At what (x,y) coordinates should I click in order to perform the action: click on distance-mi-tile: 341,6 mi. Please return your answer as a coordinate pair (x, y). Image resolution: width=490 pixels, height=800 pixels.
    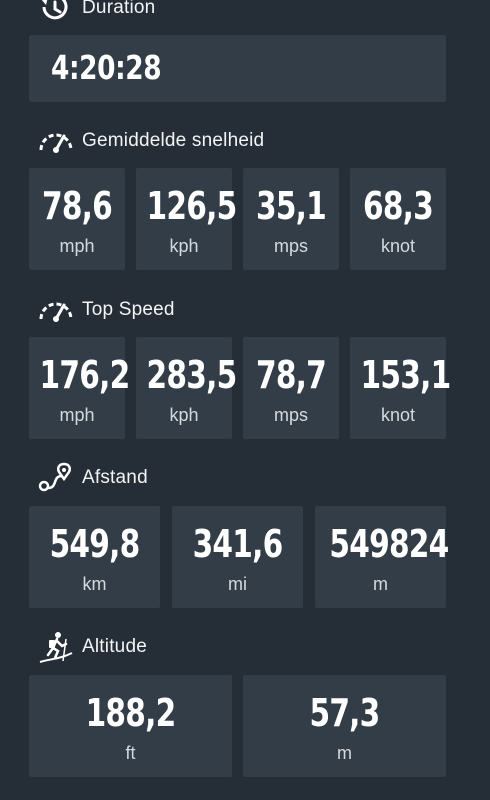
    Looking at the image, I should click on (237, 557).